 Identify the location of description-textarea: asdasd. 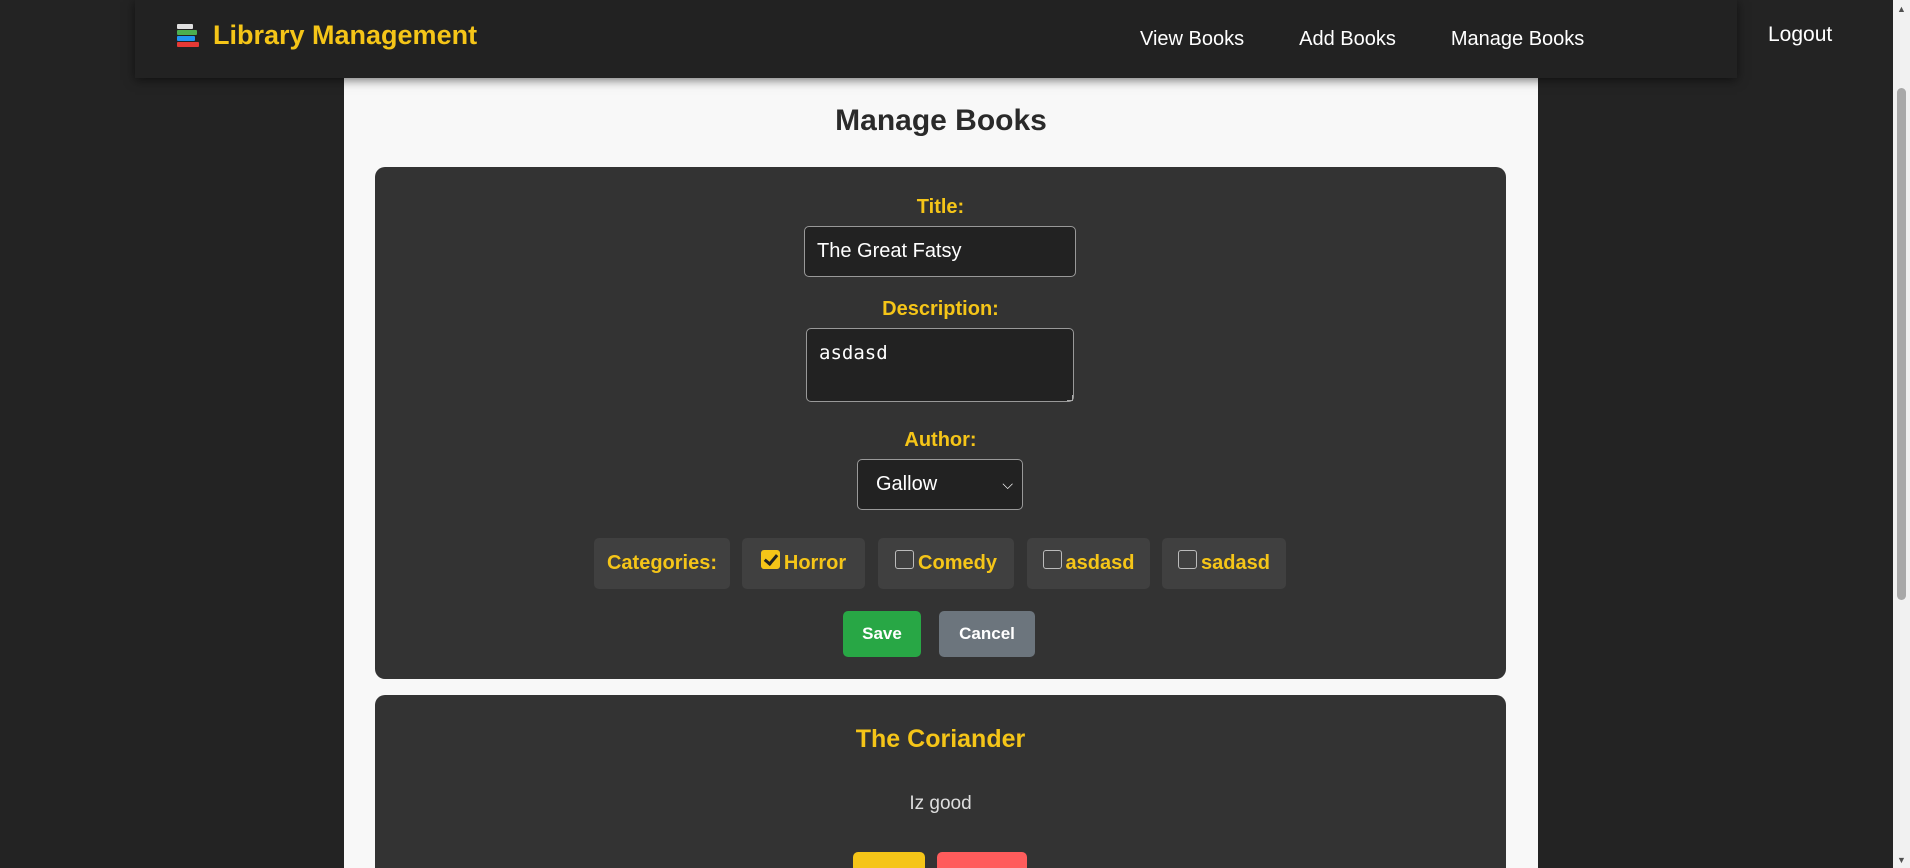
(940, 365).